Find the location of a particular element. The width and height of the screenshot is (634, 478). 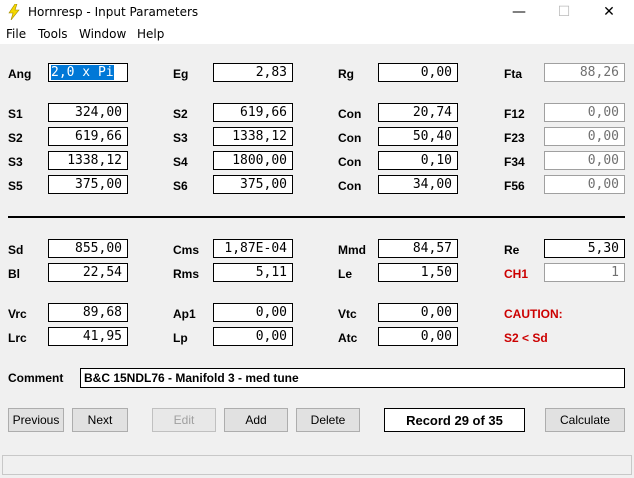

label-eg: Eg is located at coordinates (181, 74).